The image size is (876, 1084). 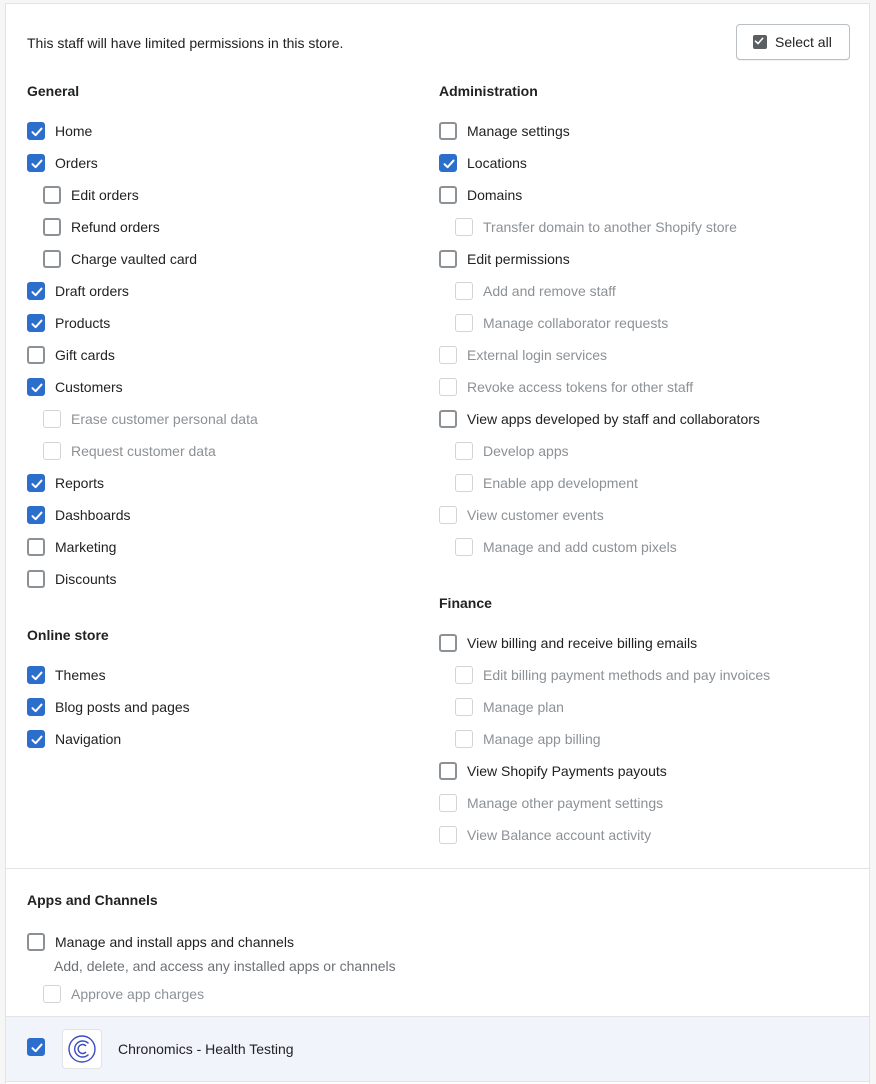 What do you see at coordinates (580, 387) in the screenshot?
I see `permission-label: Revoke access tokens for other staff` at bounding box center [580, 387].